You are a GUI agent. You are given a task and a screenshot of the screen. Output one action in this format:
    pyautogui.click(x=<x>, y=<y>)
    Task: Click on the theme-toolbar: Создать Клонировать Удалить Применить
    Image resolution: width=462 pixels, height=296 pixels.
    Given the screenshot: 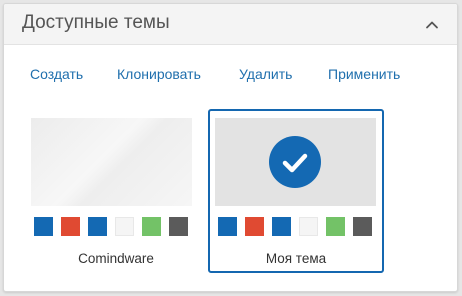 What is the action you would take?
    pyautogui.click(x=230, y=76)
    